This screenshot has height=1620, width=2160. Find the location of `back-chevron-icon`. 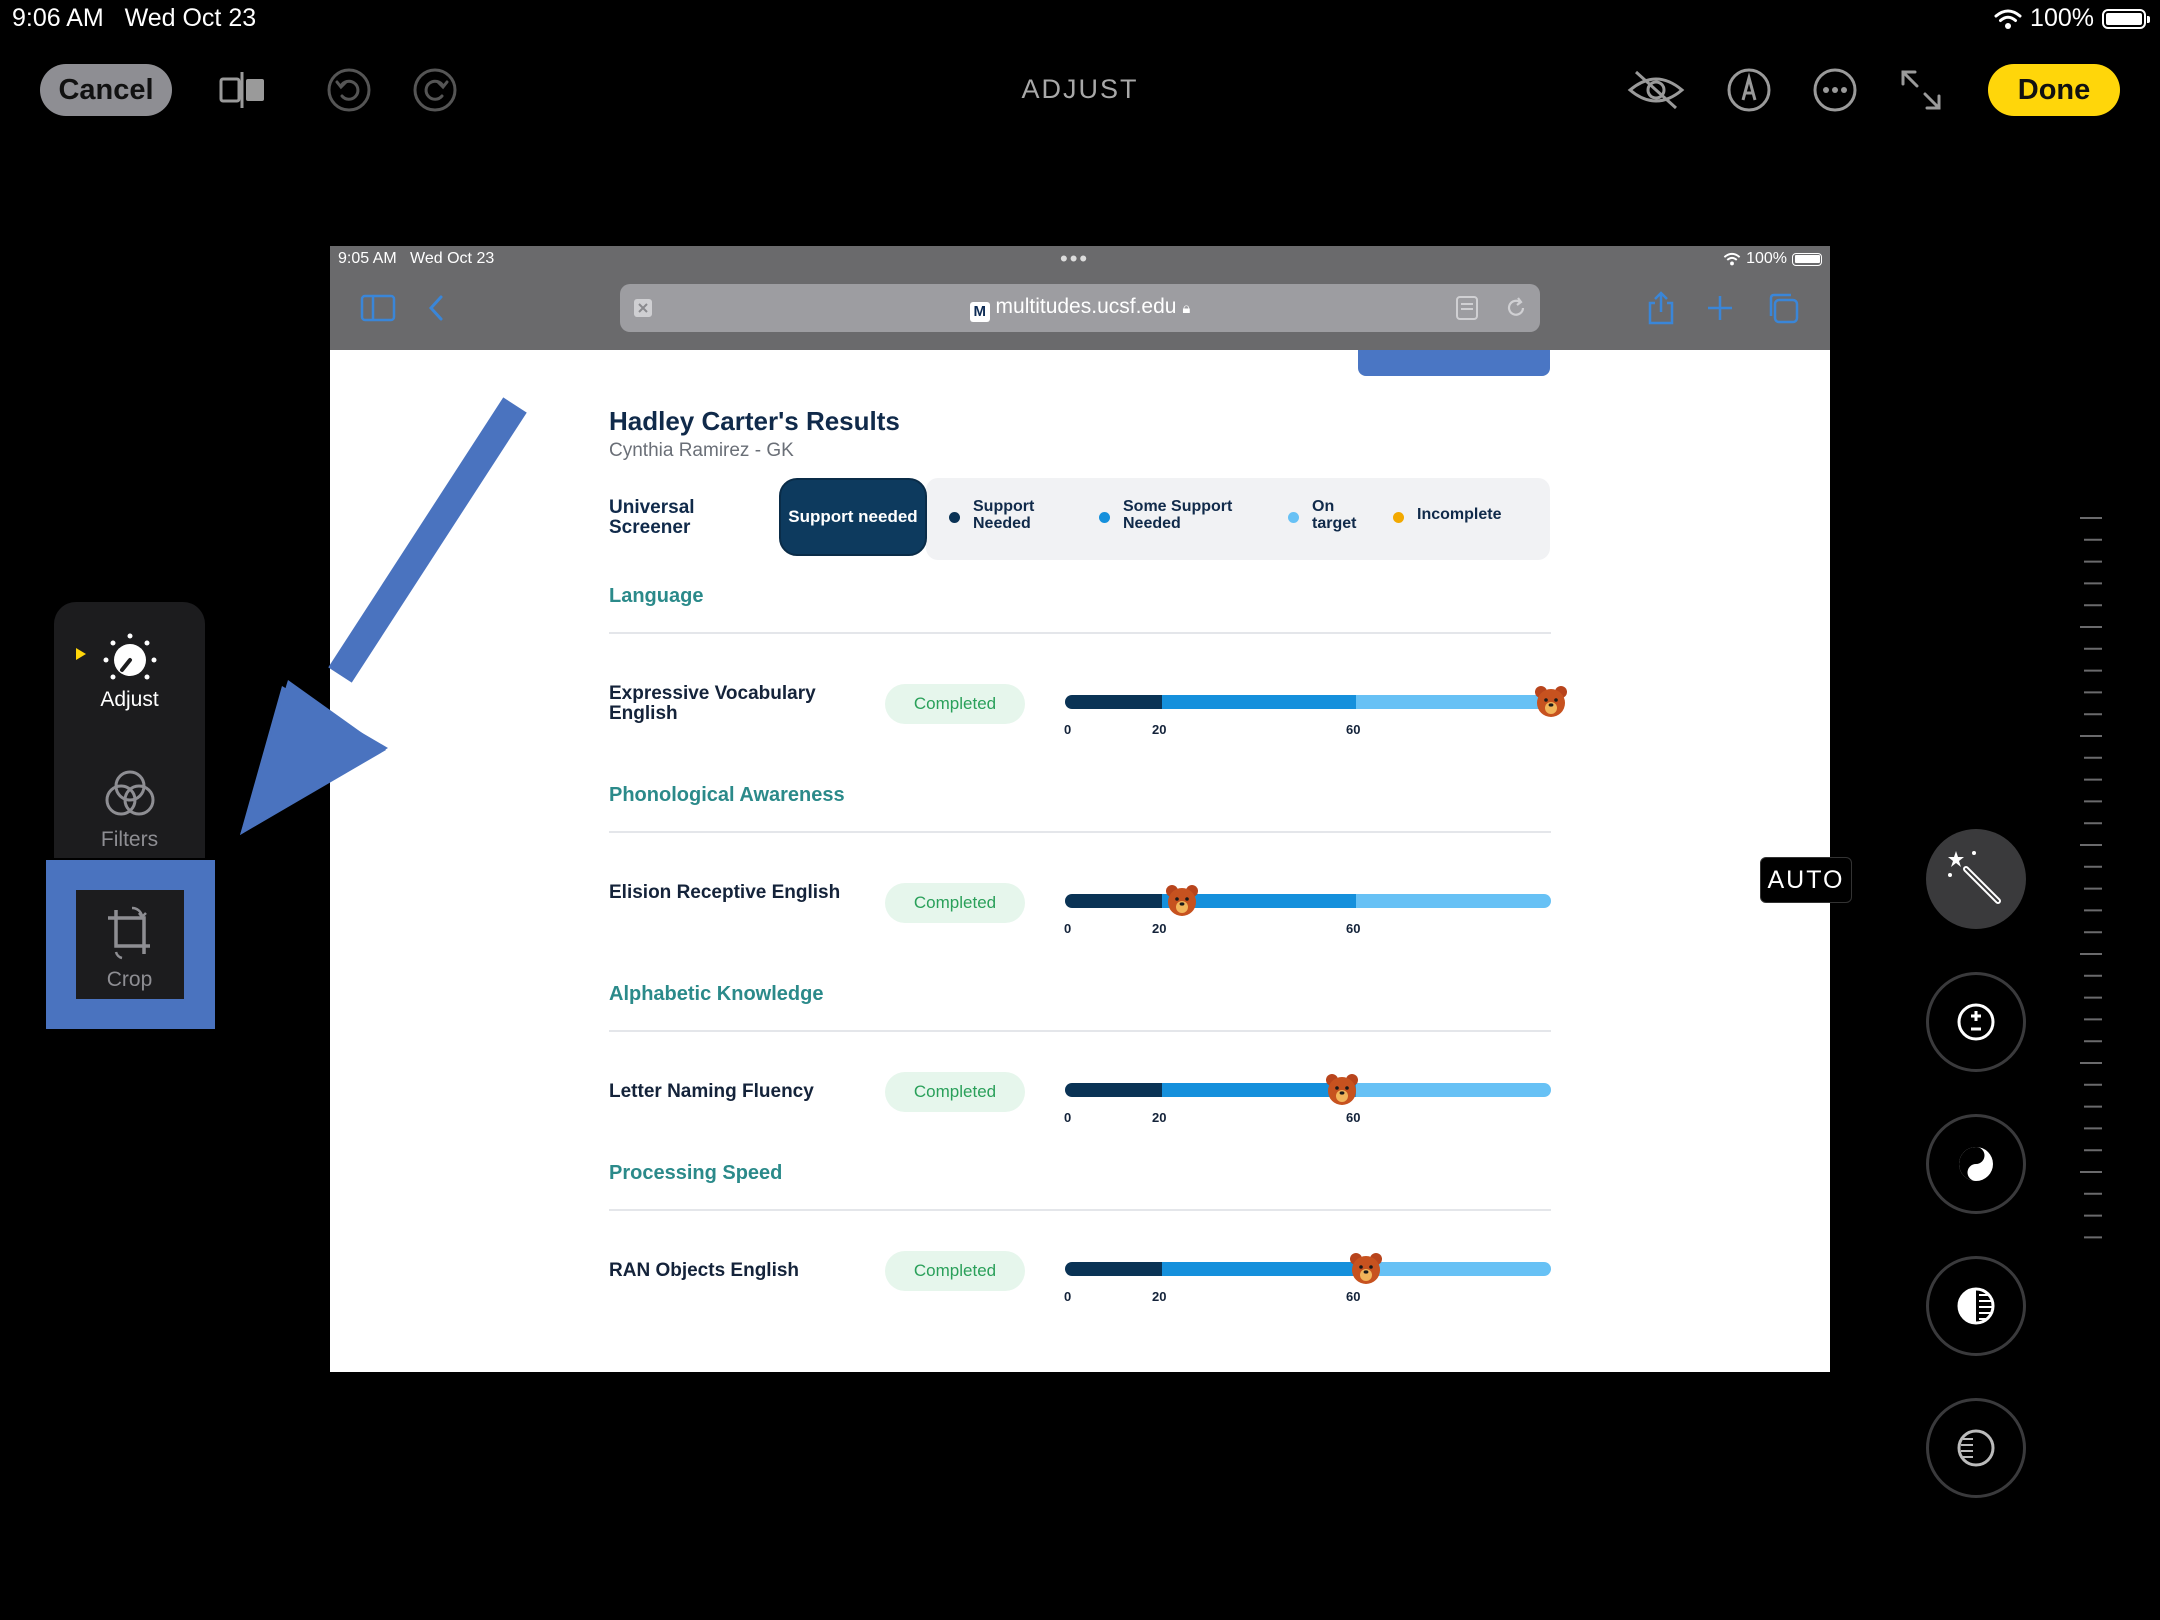

back-chevron-icon is located at coordinates (435, 308).